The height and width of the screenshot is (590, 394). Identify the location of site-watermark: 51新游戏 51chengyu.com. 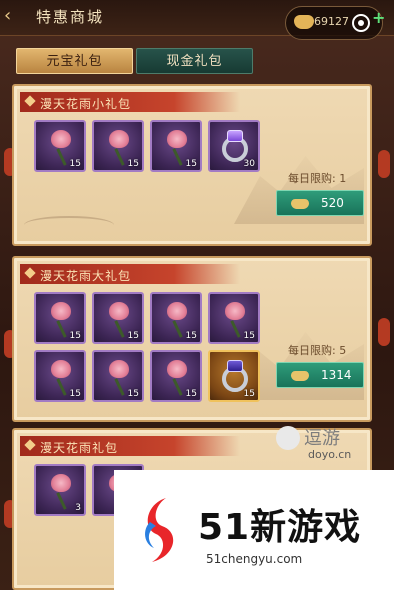
(254, 530).